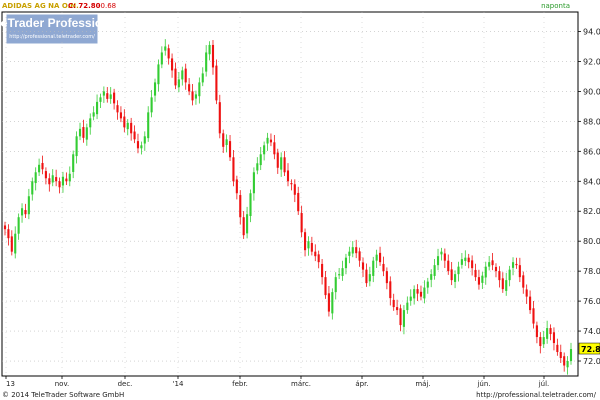 The height and width of the screenshot is (400, 600). Describe the element at coordinates (63, 395) in the screenshot. I see `copyright-text: © 2014 TeleTrader Software GmbH` at that location.